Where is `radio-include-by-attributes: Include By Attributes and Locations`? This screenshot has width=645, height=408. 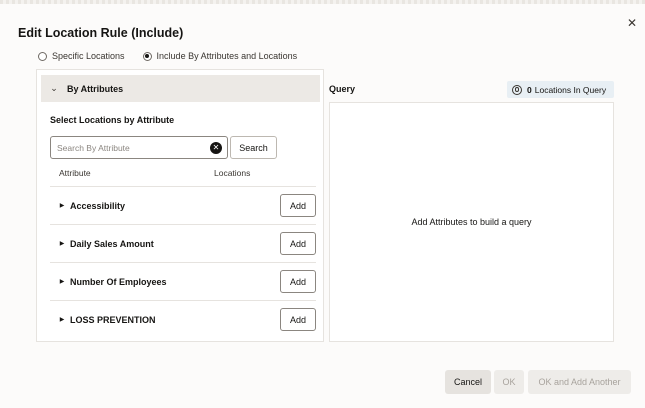
radio-include-by-attributes: Include By Attributes and Locations is located at coordinates (220, 56).